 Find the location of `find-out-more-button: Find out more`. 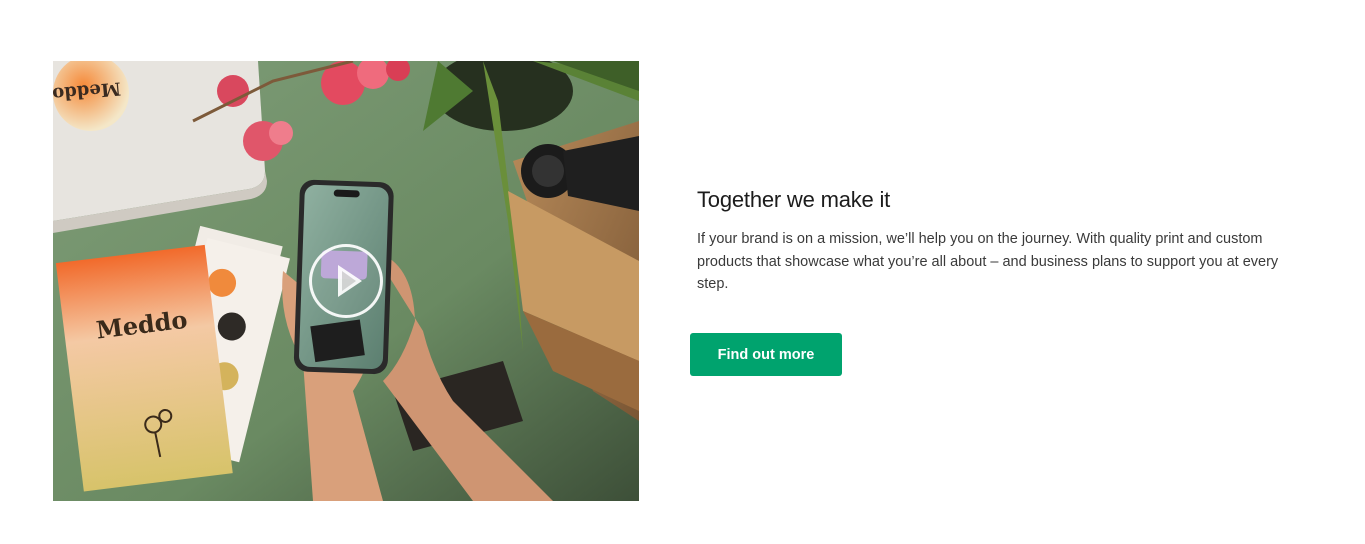

find-out-more-button: Find out more is located at coordinates (766, 354).